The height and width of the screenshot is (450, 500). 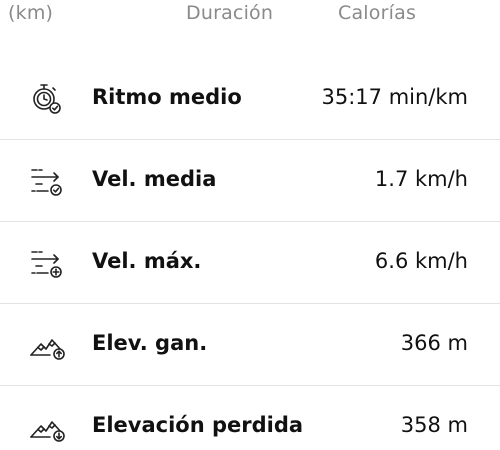 What do you see at coordinates (434, 343) in the screenshot?
I see `stat-value: 366 m` at bounding box center [434, 343].